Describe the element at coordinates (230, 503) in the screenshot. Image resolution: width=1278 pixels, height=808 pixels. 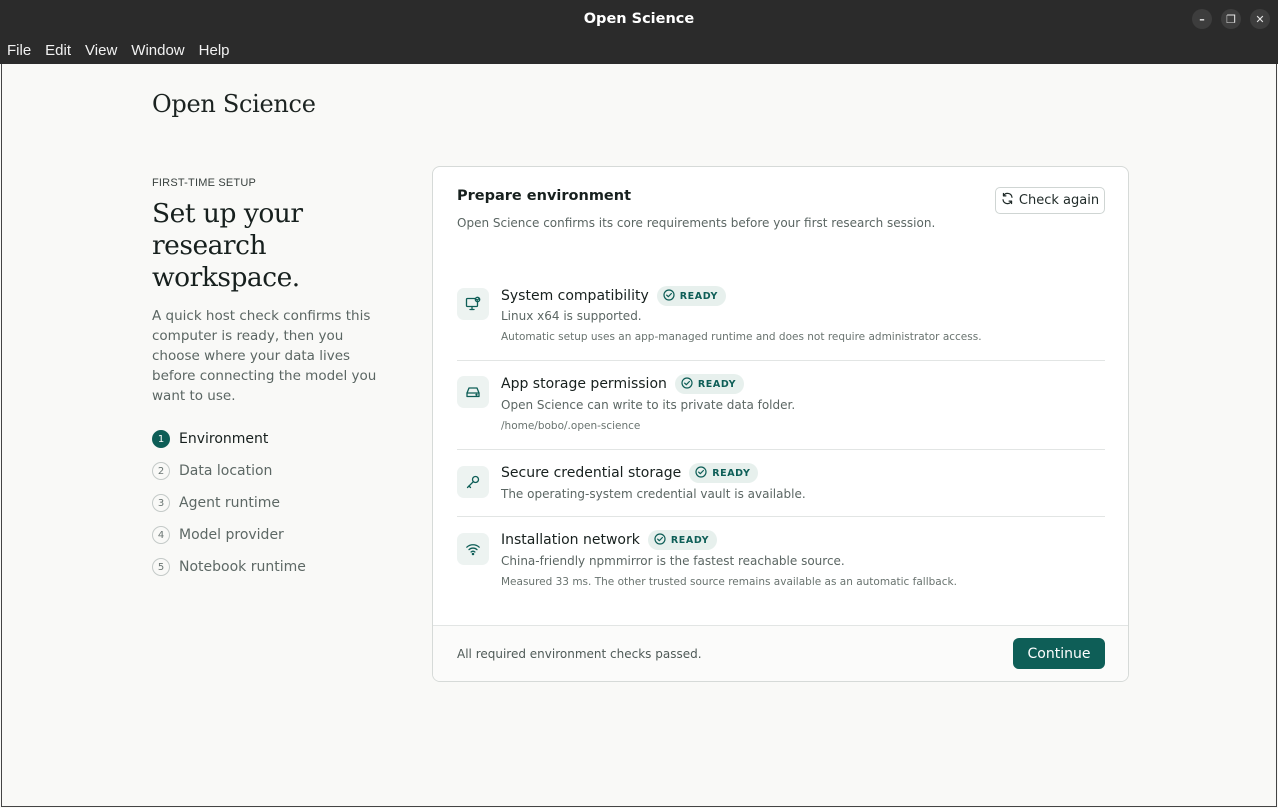
I see `step-label: Agent runtime` at that location.